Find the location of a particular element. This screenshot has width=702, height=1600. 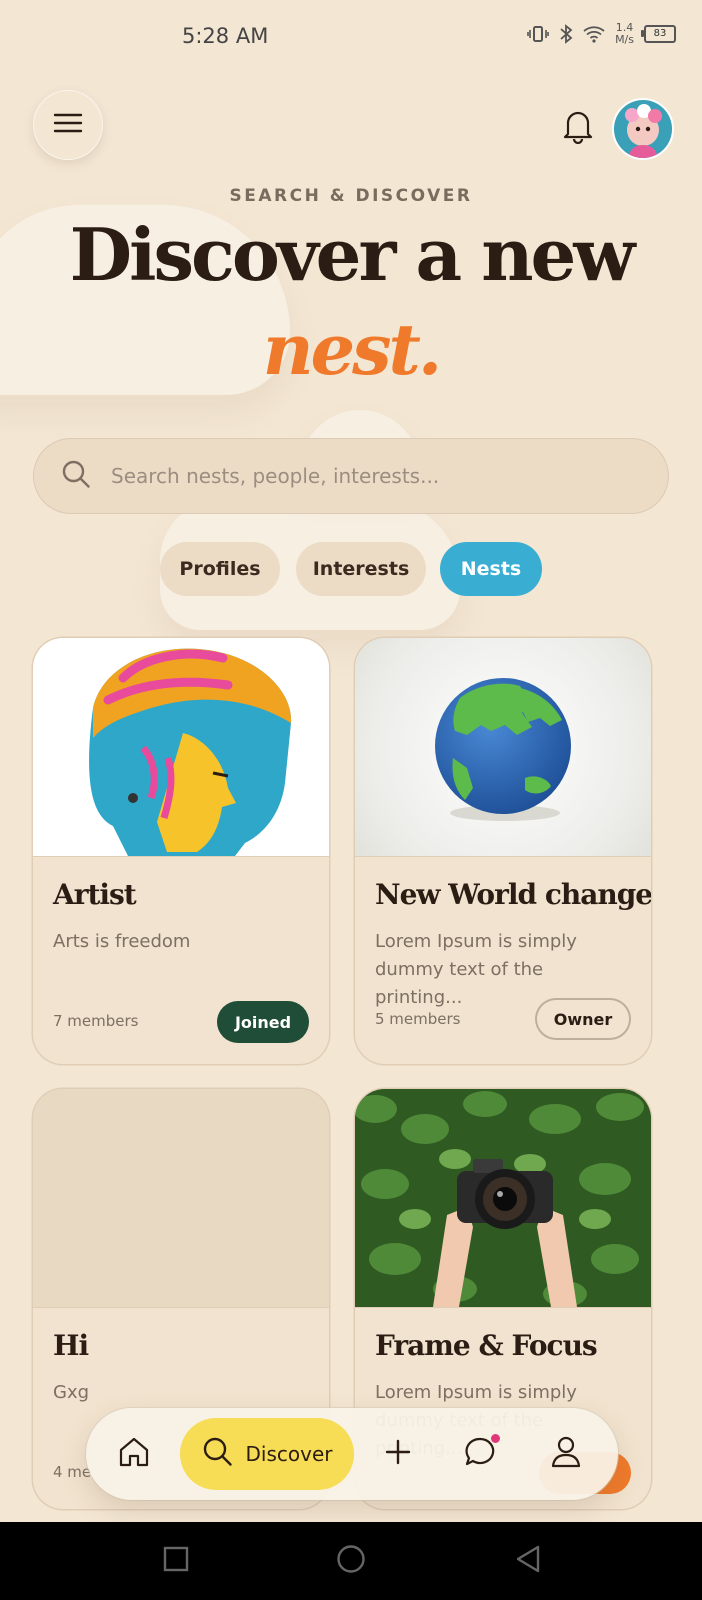

nest-card: Artist Arts is freedom 7 members Joined is located at coordinates (181, 851).